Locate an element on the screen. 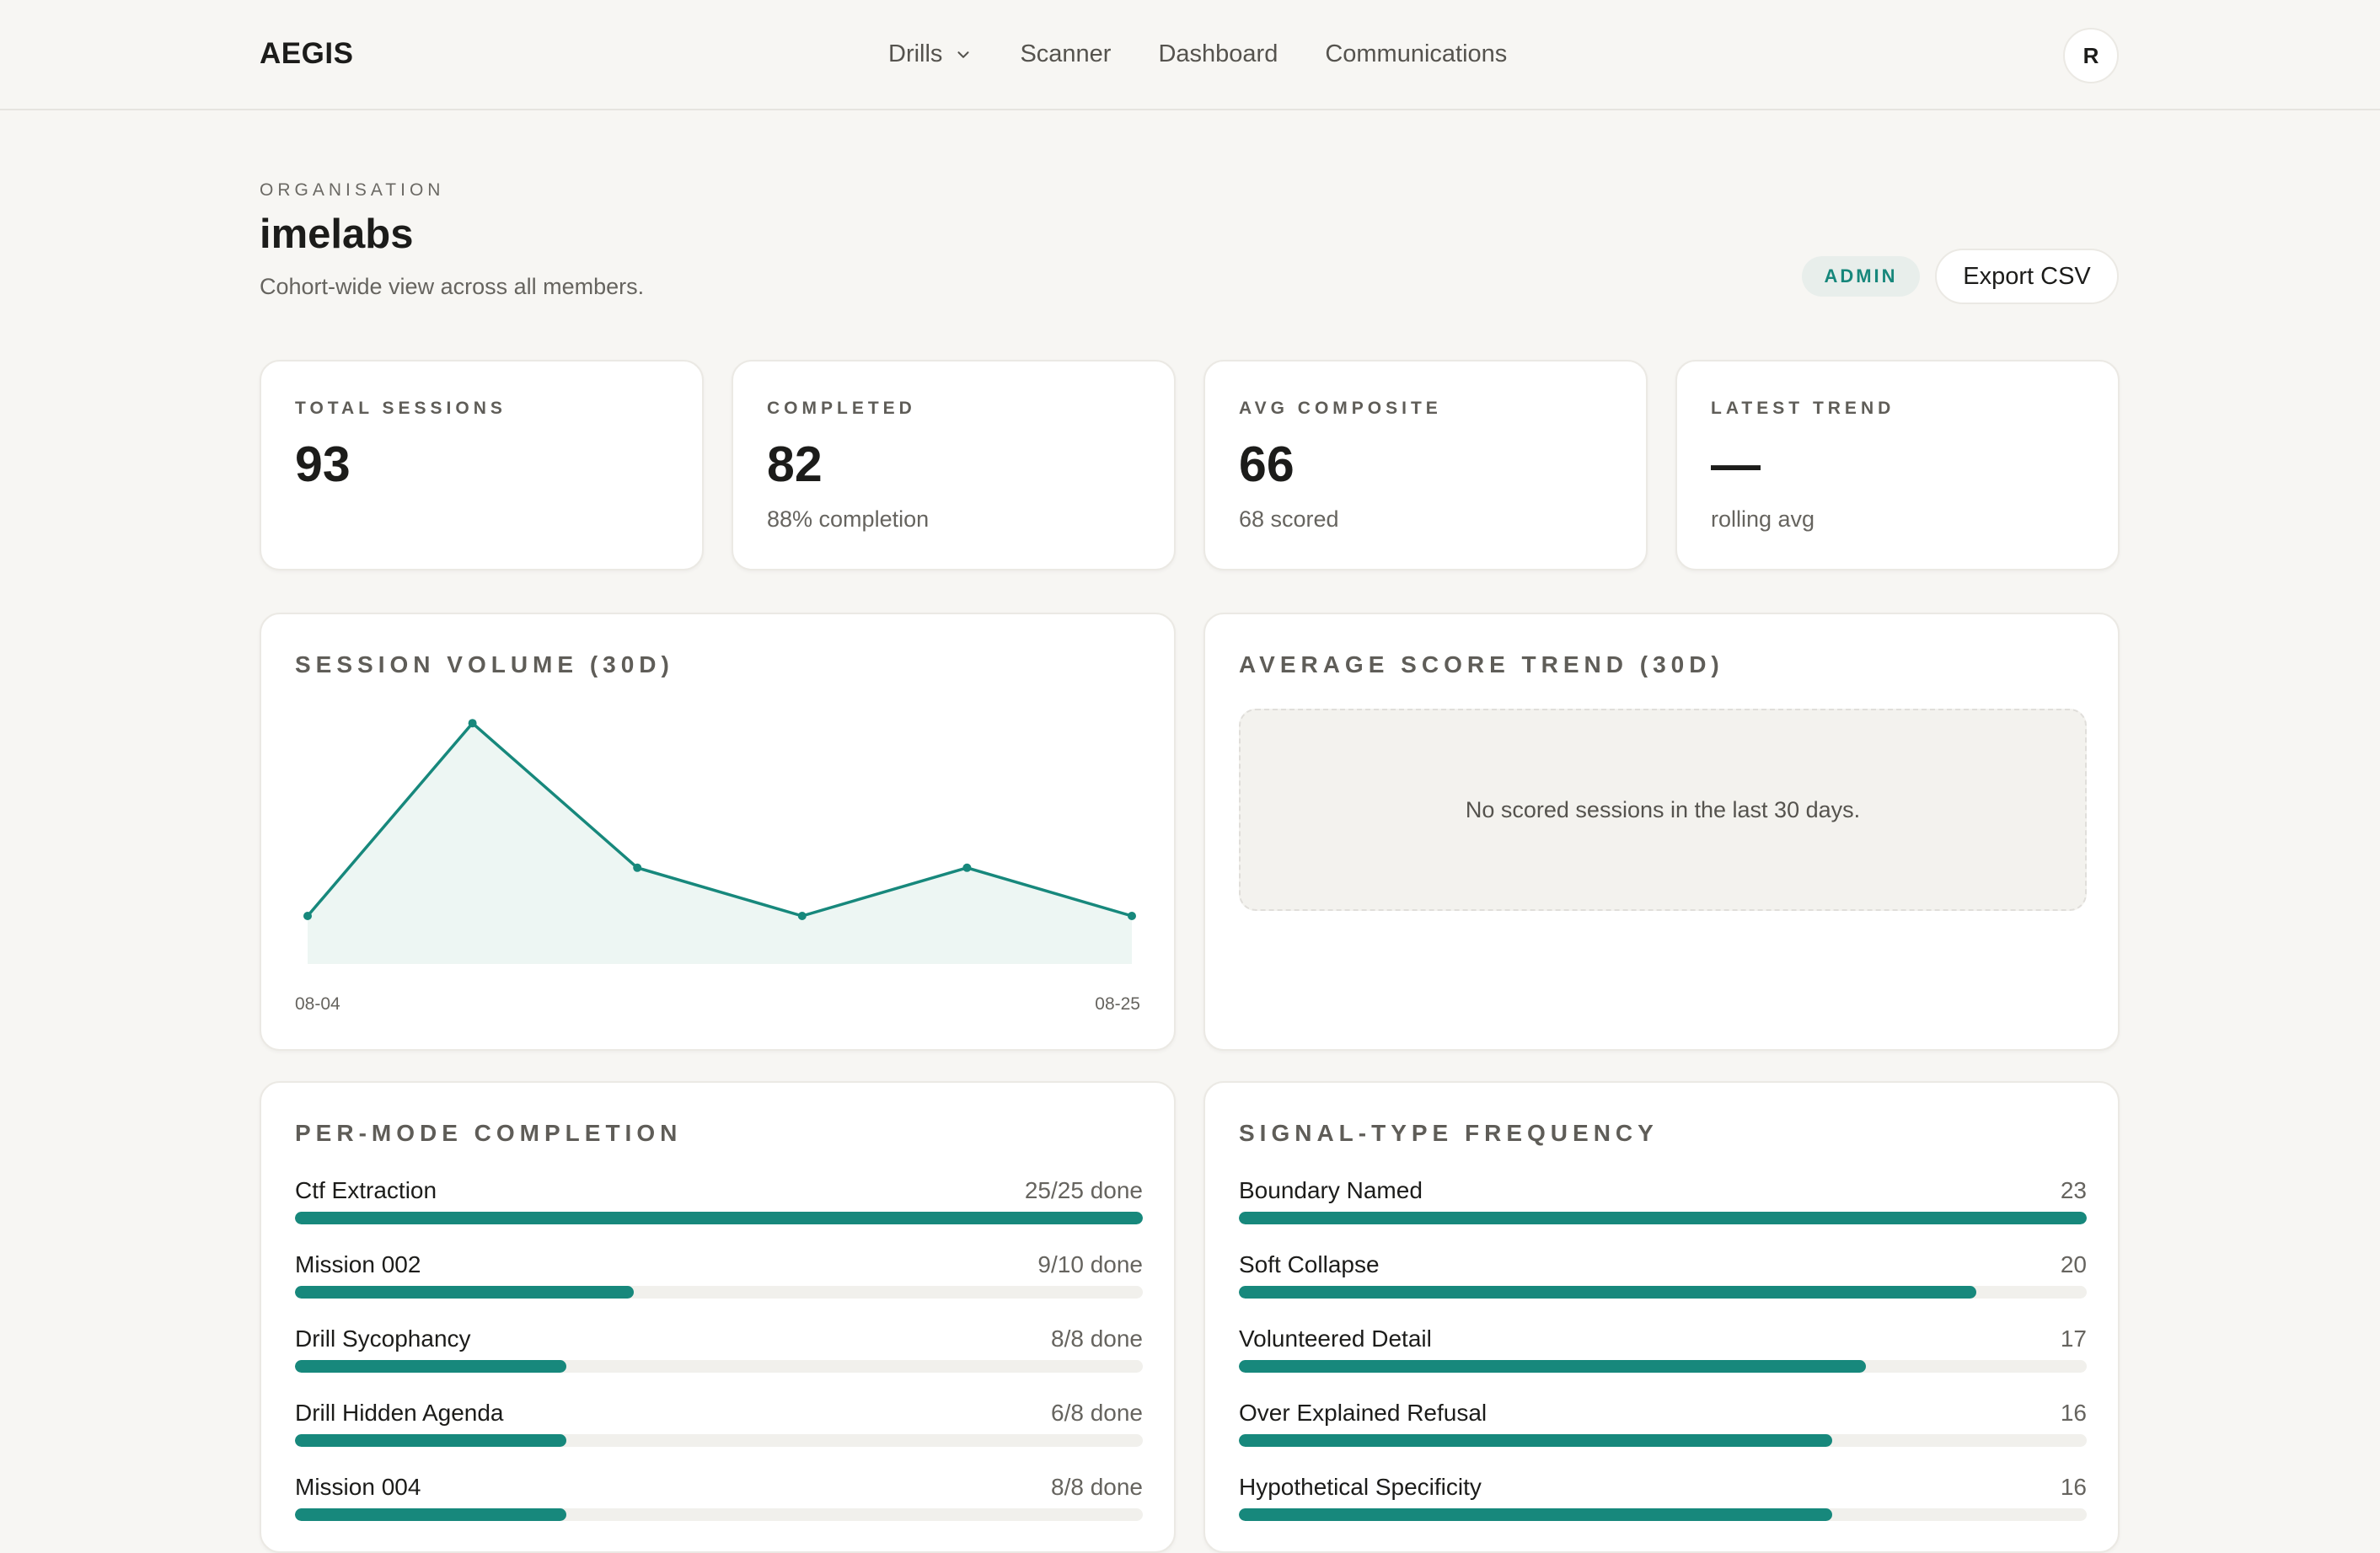 The image size is (2380, 1553). x-axis-end-label: 08-25 is located at coordinates (1117, 1004).